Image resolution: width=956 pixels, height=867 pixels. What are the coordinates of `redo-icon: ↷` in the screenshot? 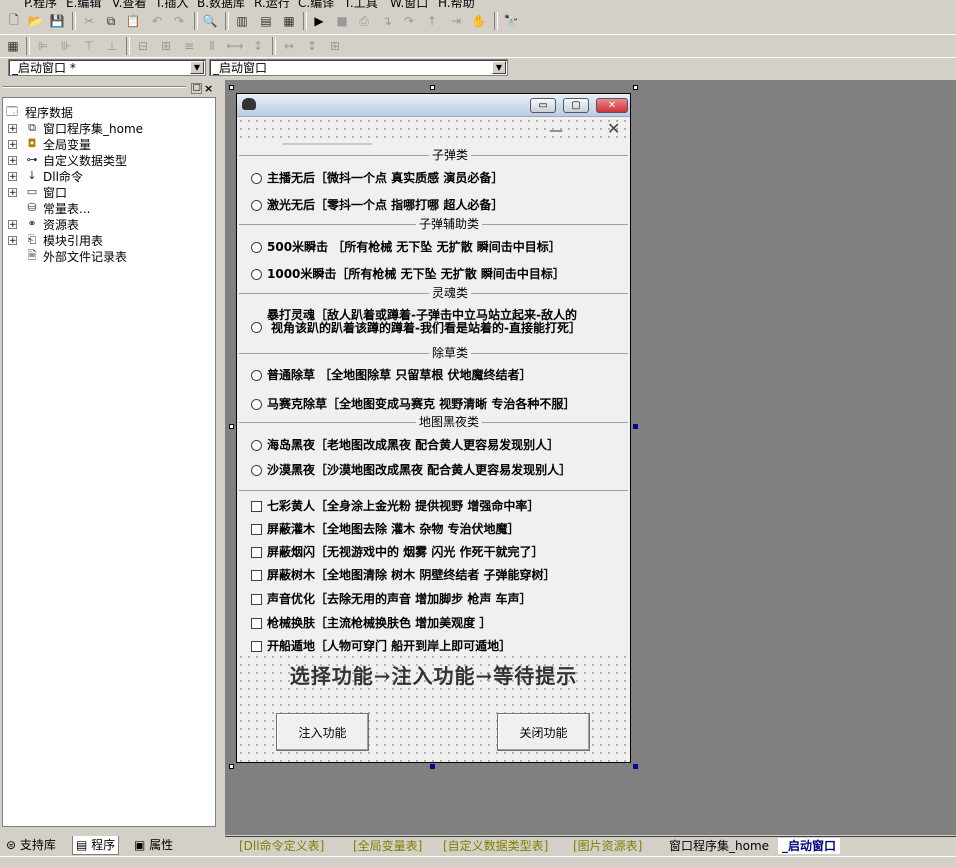 It's located at (179, 21).